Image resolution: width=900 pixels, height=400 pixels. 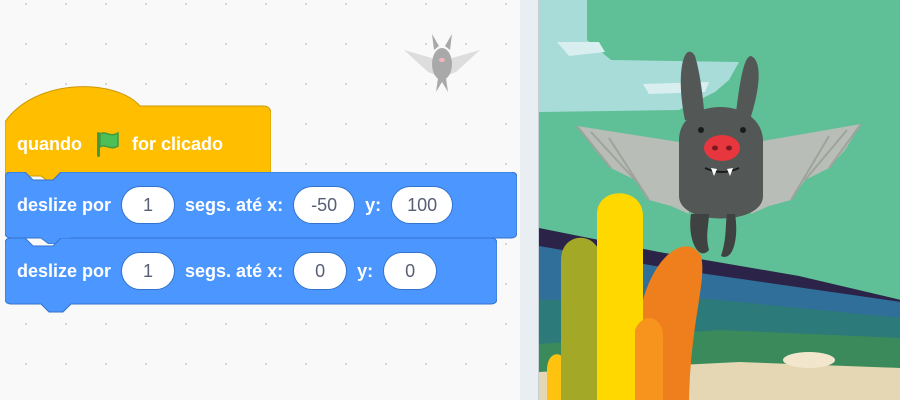 I want to click on code-area-scroll-rail, so click(x=529, y=200).